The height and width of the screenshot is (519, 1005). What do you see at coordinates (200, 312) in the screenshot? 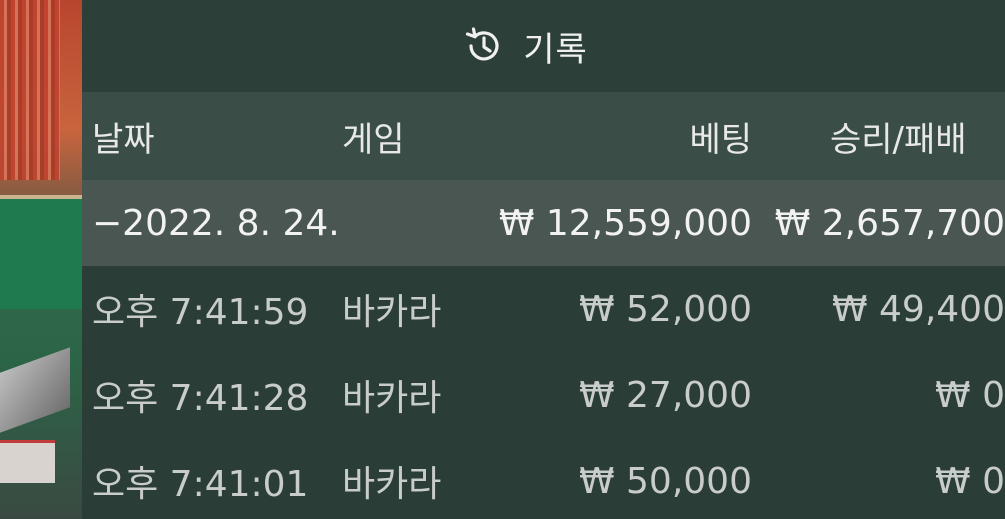
I see `row-time: 오후 7:41:59` at bounding box center [200, 312].